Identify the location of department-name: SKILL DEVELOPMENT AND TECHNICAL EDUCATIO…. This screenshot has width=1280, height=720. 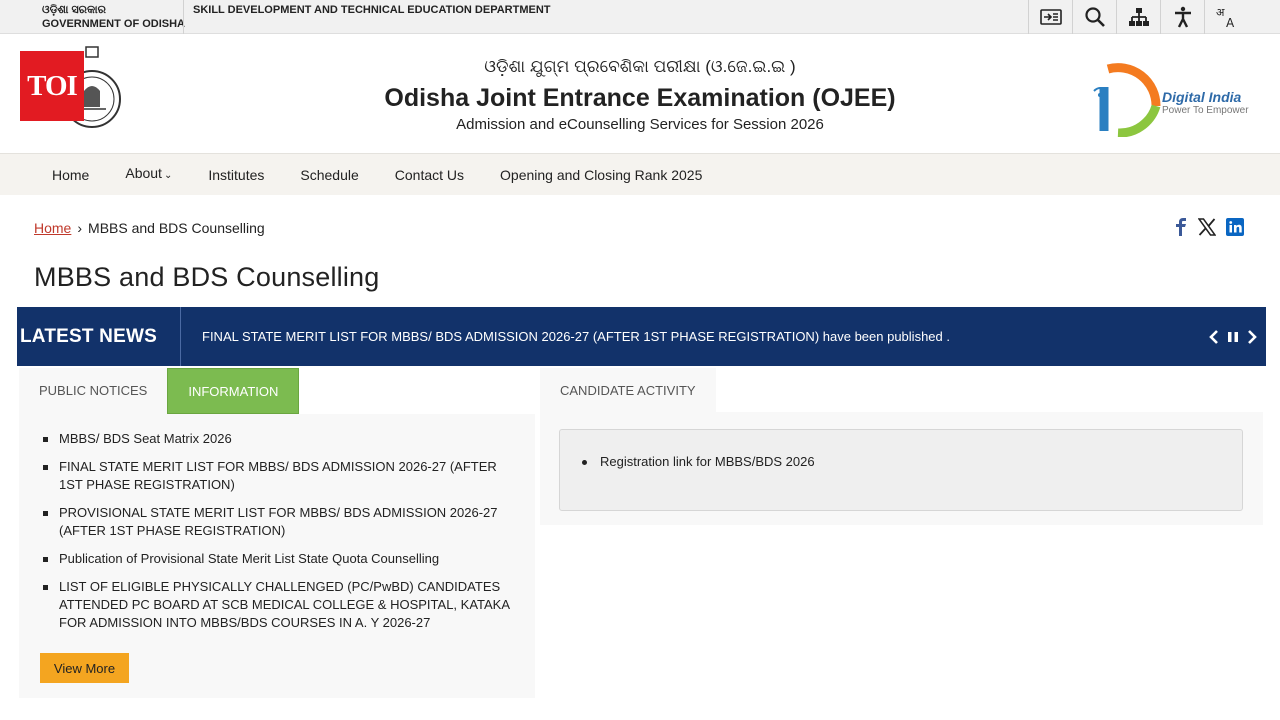
(372, 10).